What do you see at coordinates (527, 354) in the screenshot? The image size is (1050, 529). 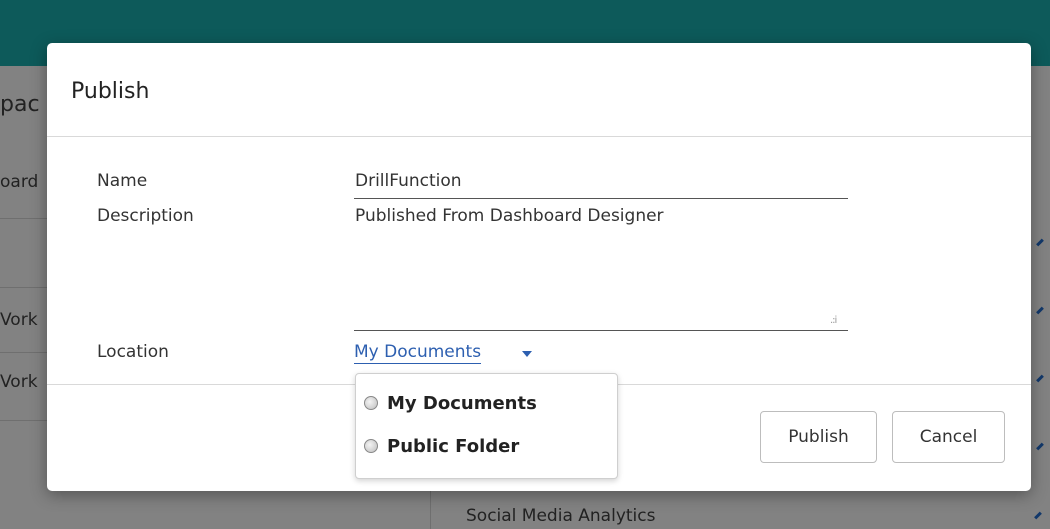 I see `chevron-down-icon` at bounding box center [527, 354].